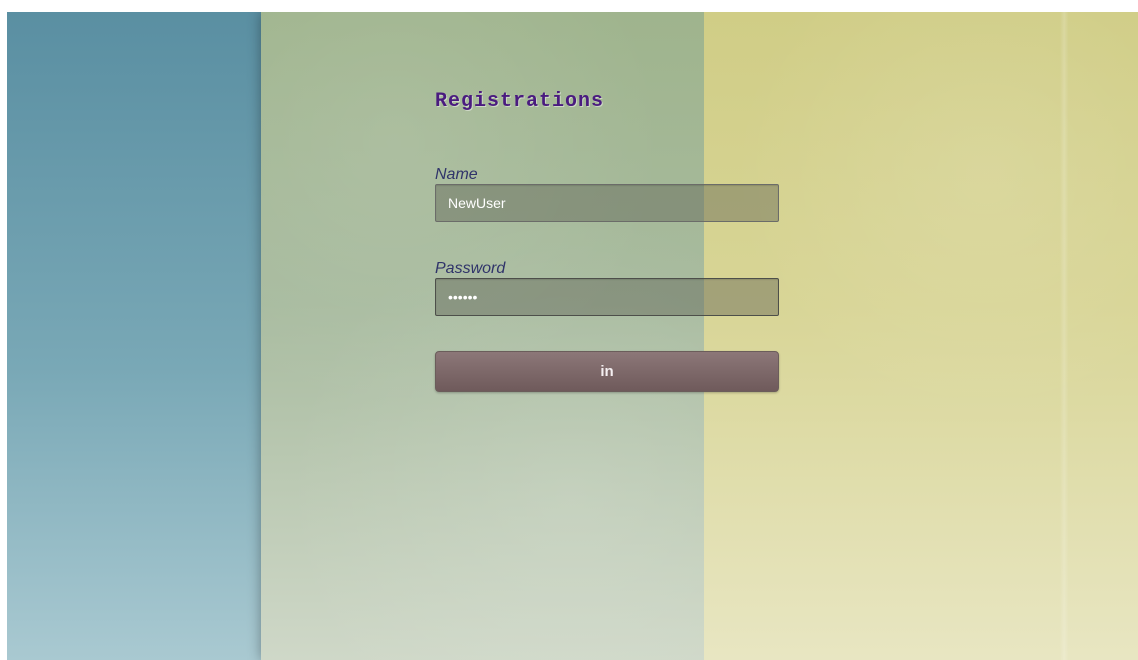 The height and width of the screenshot is (660, 1138). I want to click on password-input, so click(607, 297).